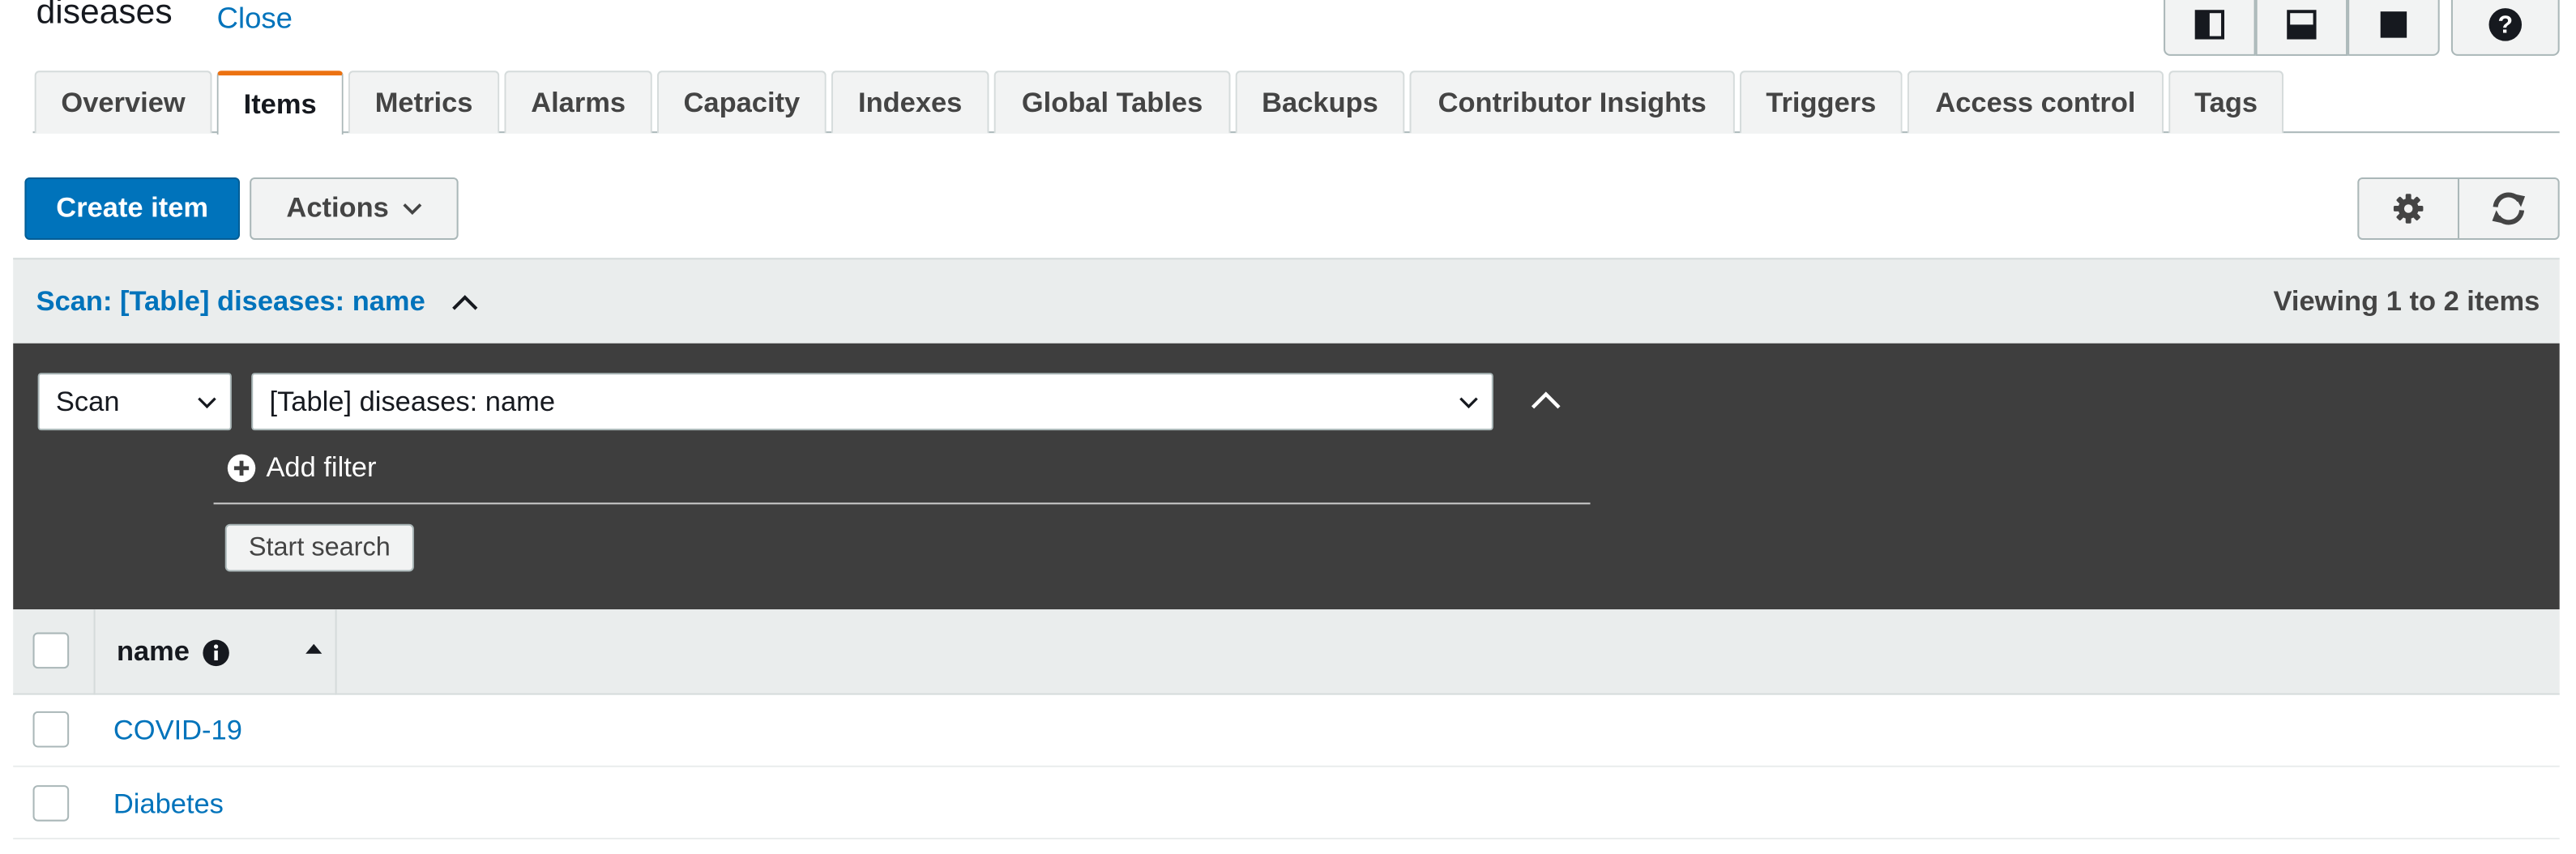 The height and width of the screenshot is (854, 2576). What do you see at coordinates (51, 650) in the screenshot?
I see `select-all-checkbox` at bounding box center [51, 650].